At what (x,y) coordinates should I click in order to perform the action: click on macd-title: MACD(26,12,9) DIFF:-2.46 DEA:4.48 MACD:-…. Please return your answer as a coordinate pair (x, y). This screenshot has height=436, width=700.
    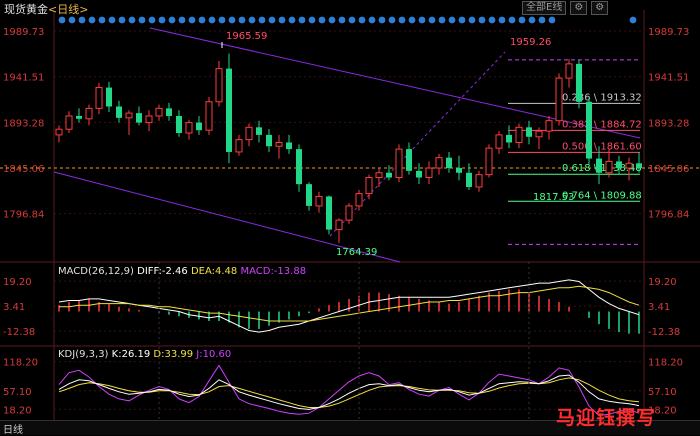
    Looking at the image, I should click on (182, 271).